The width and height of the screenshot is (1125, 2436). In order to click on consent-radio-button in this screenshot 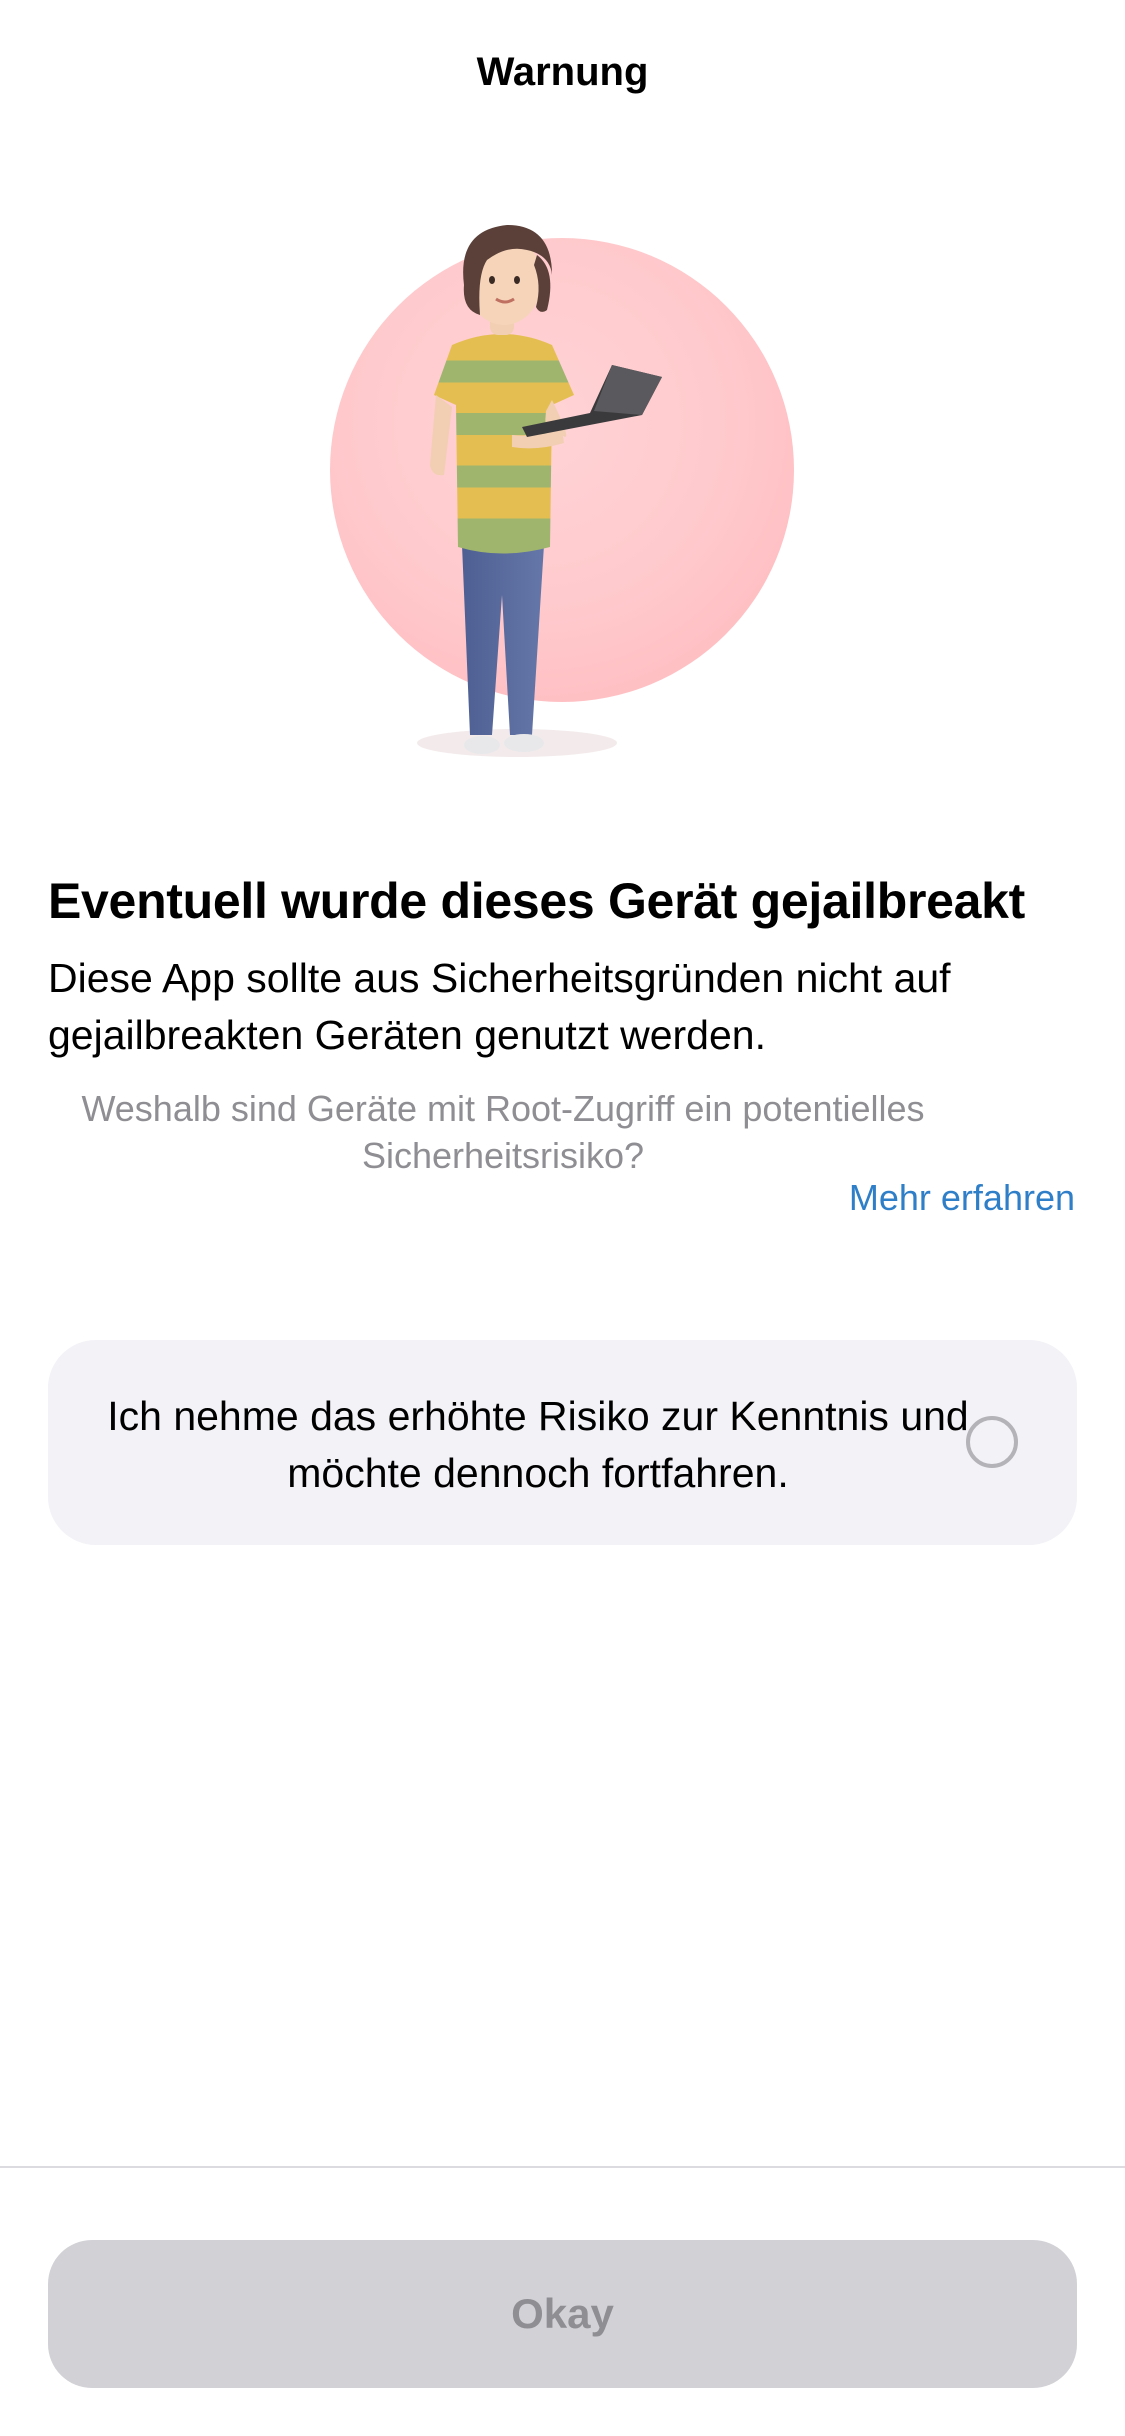, I will do `click(992, 1442)`.